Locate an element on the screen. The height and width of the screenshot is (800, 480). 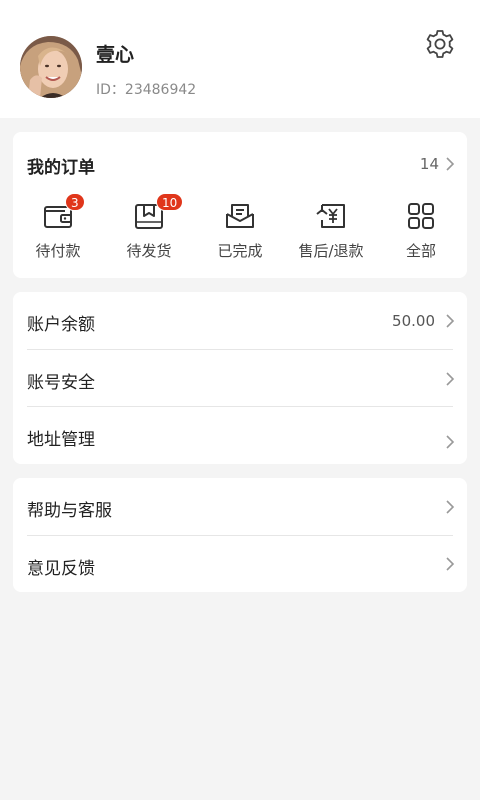
orders-count: 14 is located at coordinates (429, 164).